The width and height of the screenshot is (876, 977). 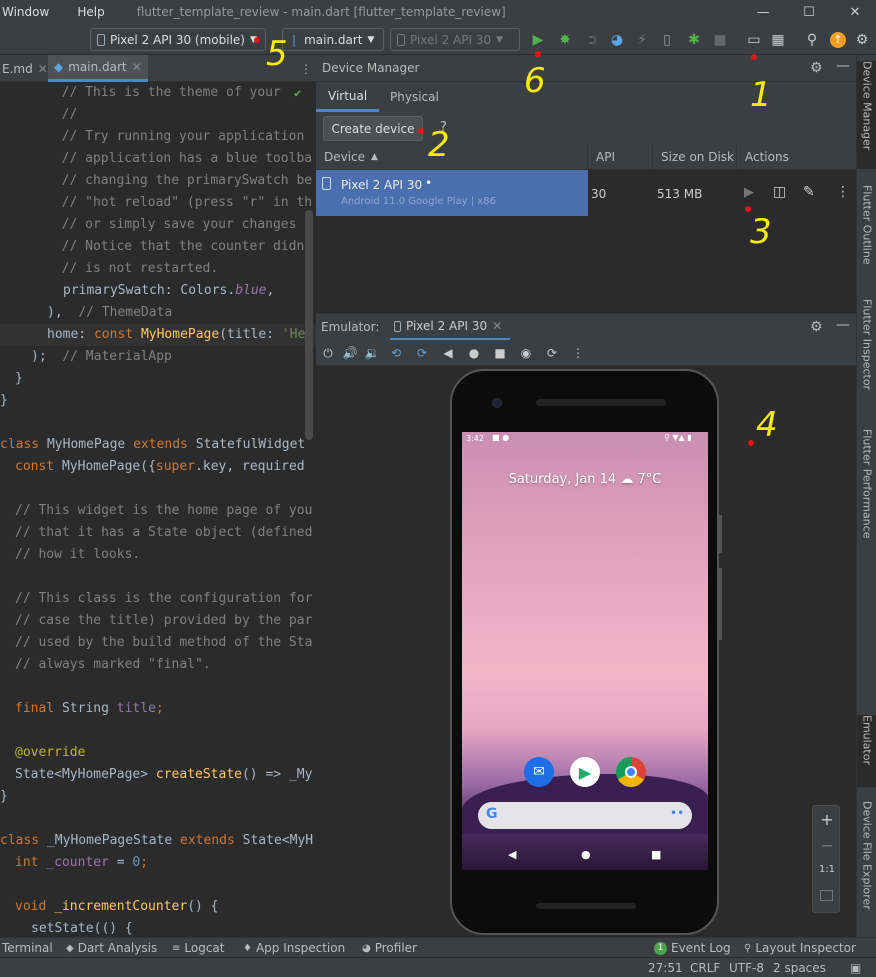 What do you see at coordinates (309, 325) in the screenshot?
I see `editor-scrollbar` at bounding box center [309, 325].